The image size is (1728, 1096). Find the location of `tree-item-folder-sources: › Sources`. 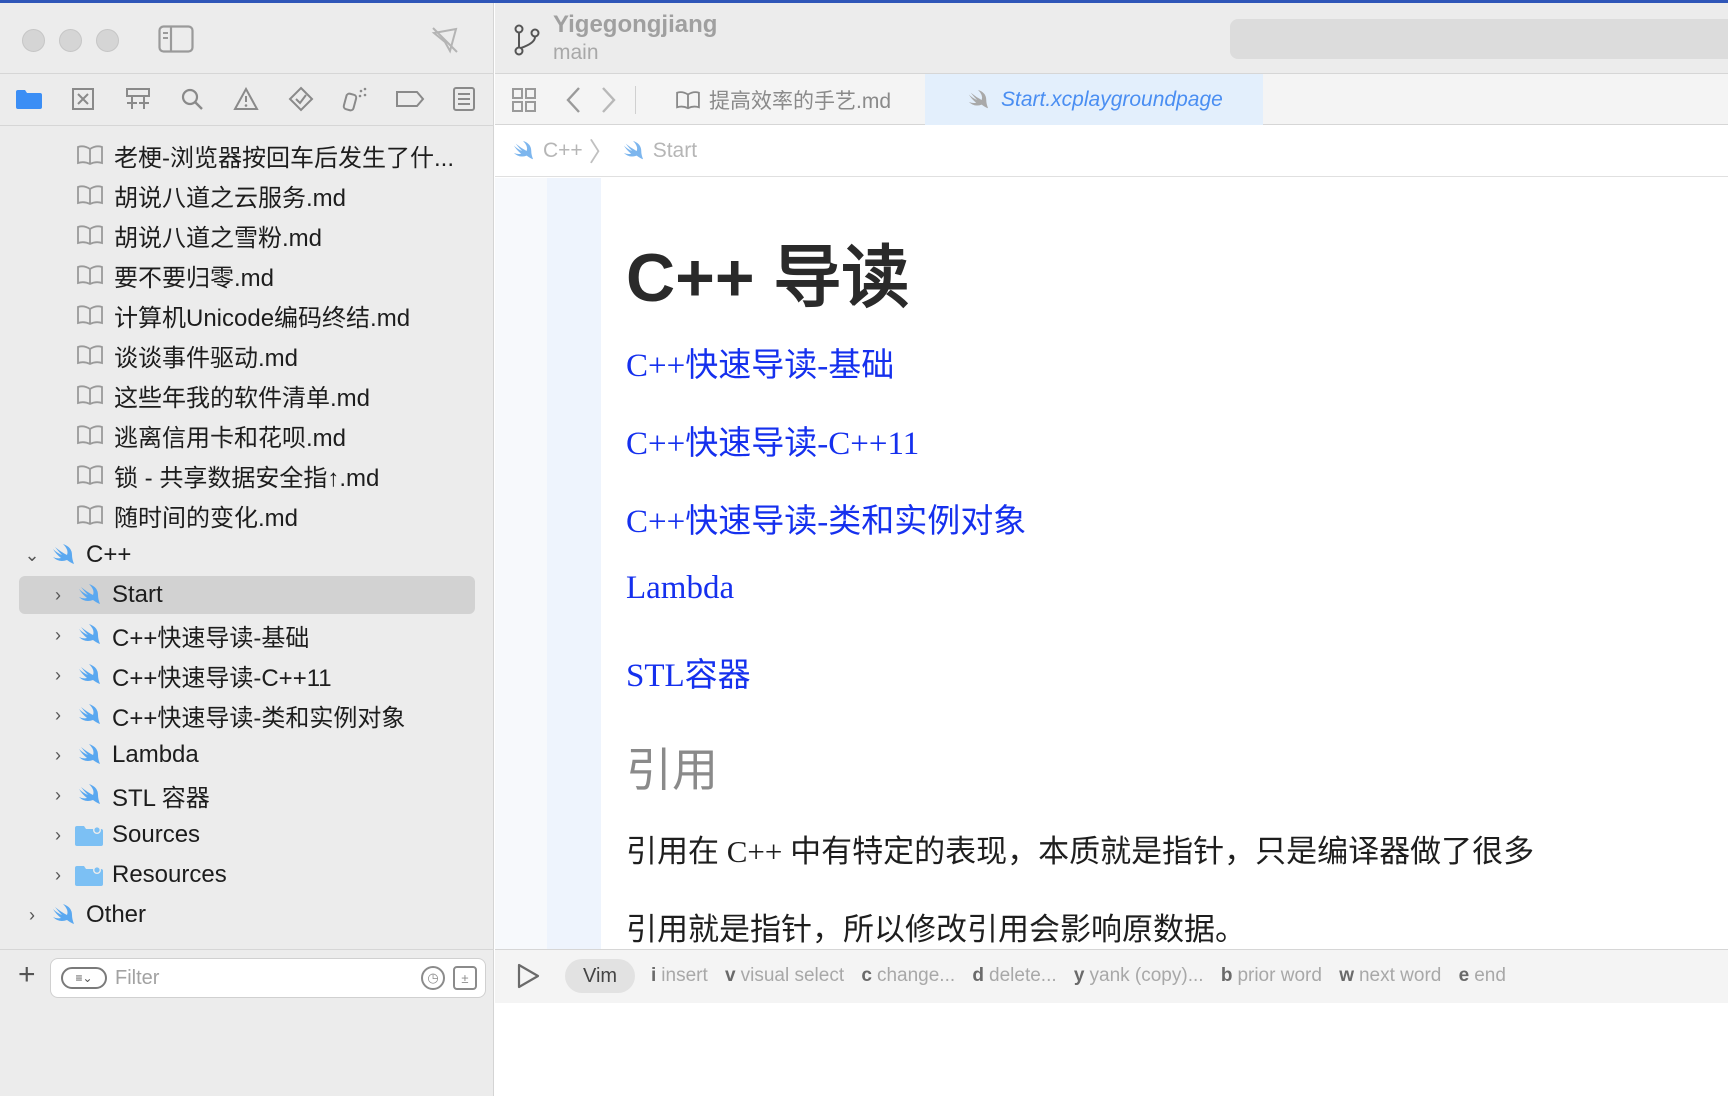

tree-item-folder-sources: › Sources is located at coordinates (247, 835).